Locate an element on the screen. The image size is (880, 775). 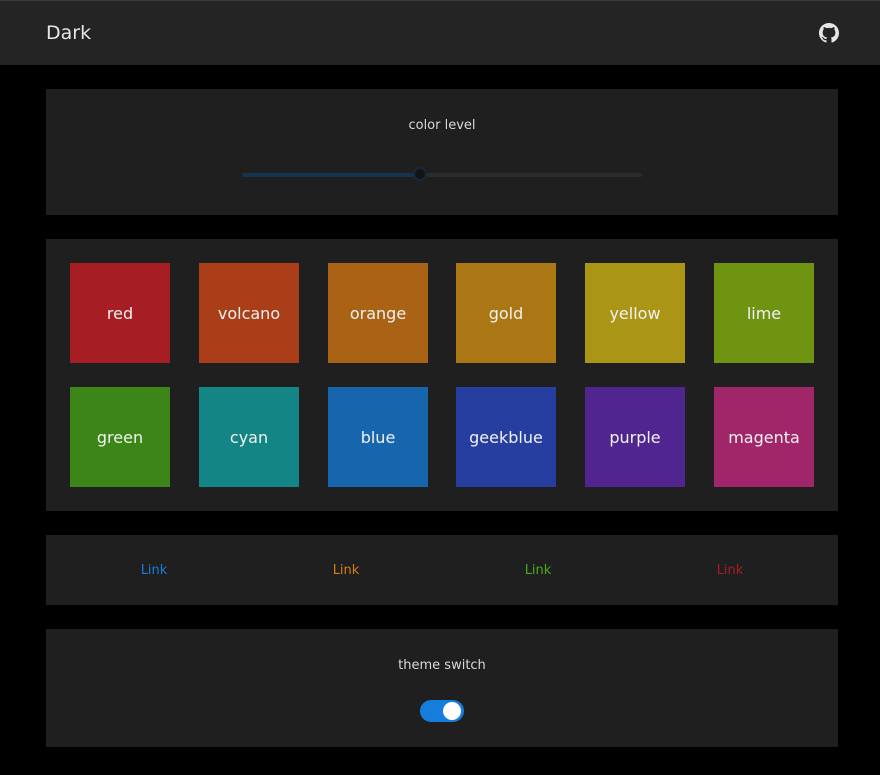
link-2: Link is located at coordinates (346, 570).